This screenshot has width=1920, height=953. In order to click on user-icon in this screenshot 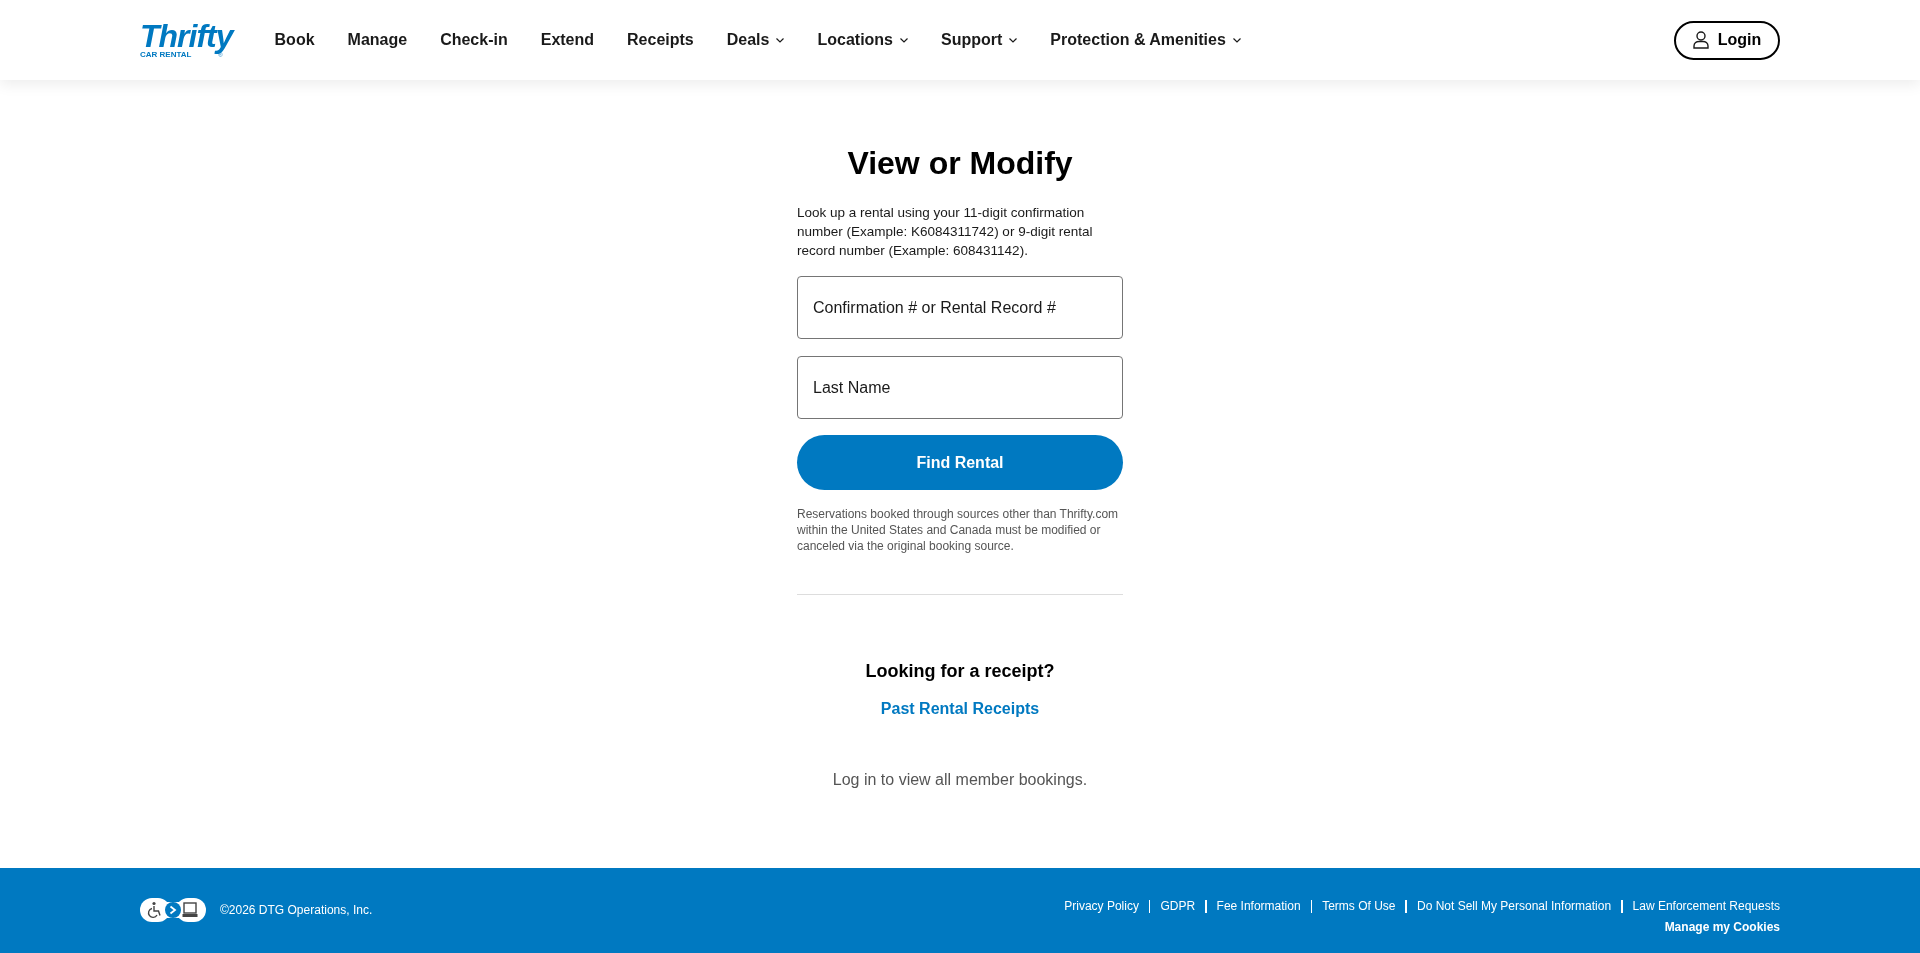, I will do `click(1700, 40)`.